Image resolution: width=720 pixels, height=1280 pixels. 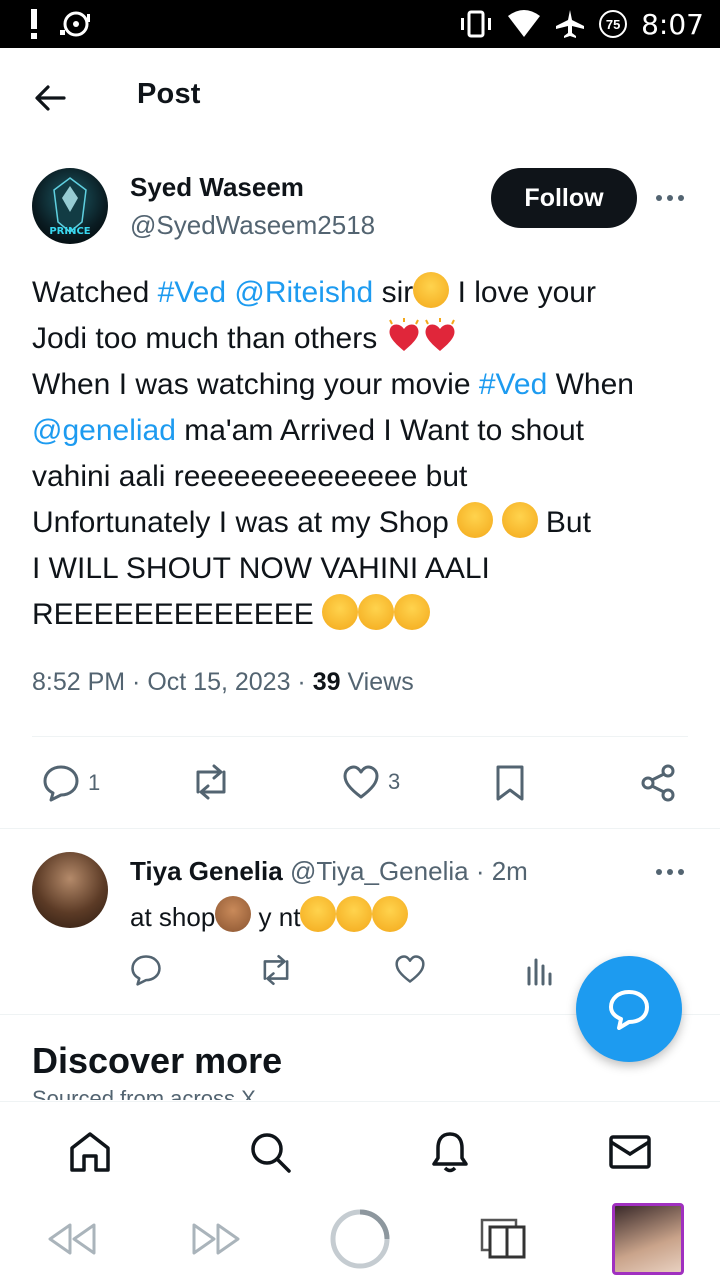 I want to click on author-handle: @SyedWaseem2518, so click(x=252, y=225).